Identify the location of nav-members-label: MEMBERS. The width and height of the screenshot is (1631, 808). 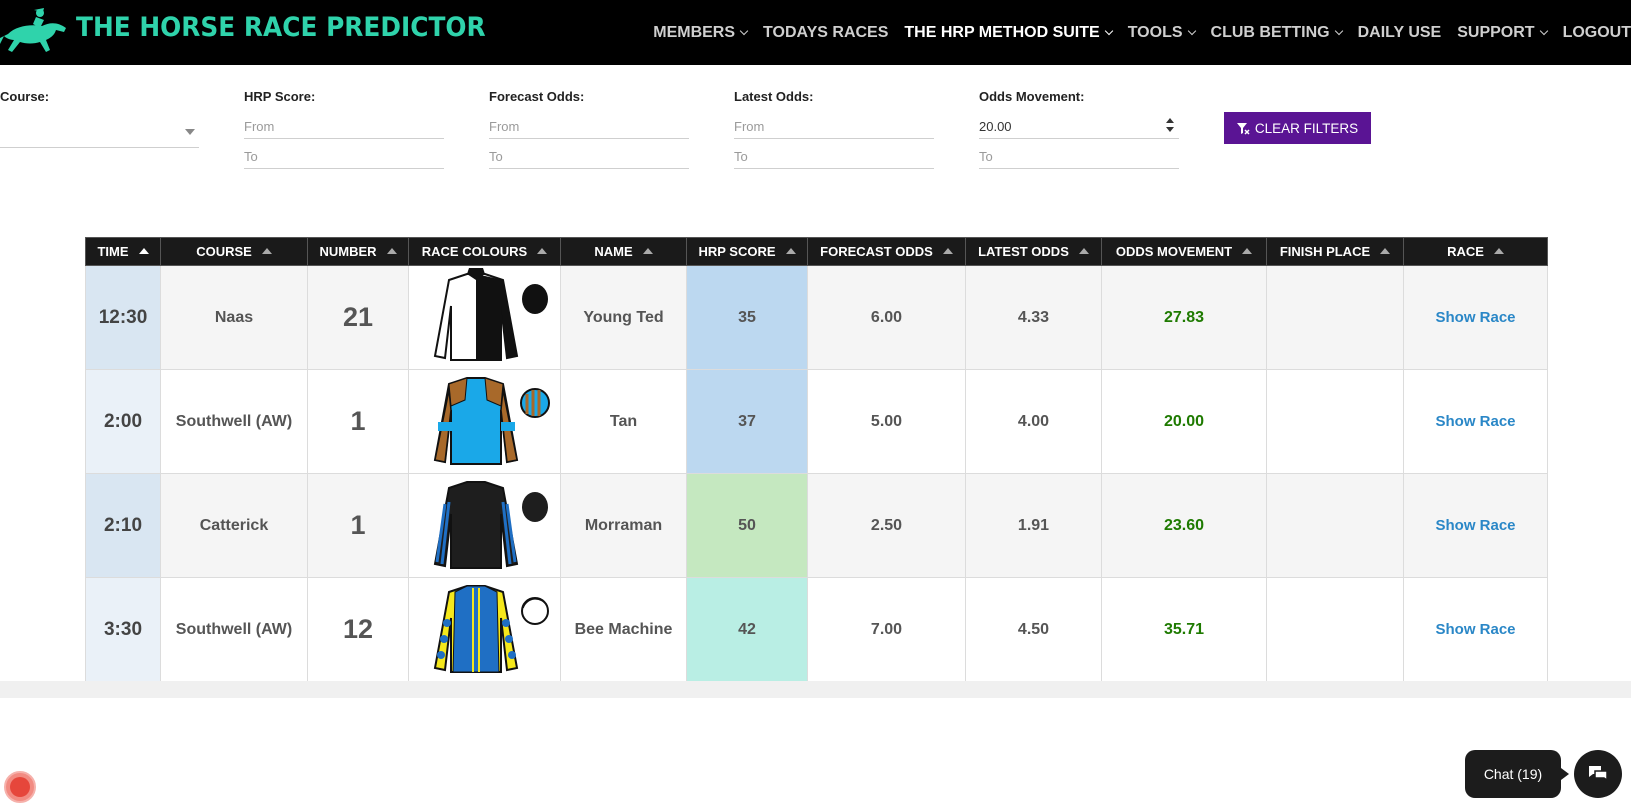
(694, 32).